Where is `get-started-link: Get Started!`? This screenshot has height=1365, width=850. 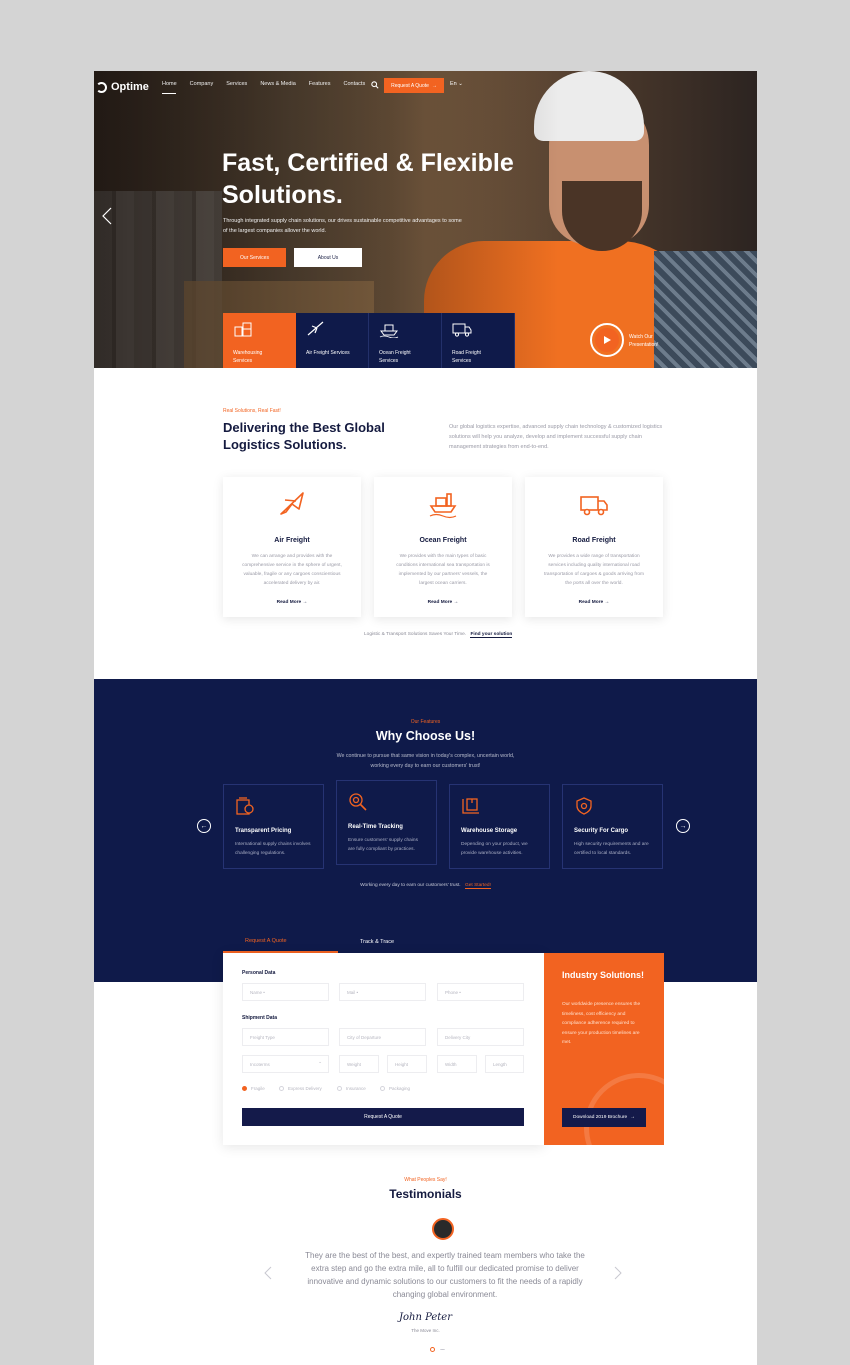 get-started-link: Get Started! is located at coordinates (478, 886).